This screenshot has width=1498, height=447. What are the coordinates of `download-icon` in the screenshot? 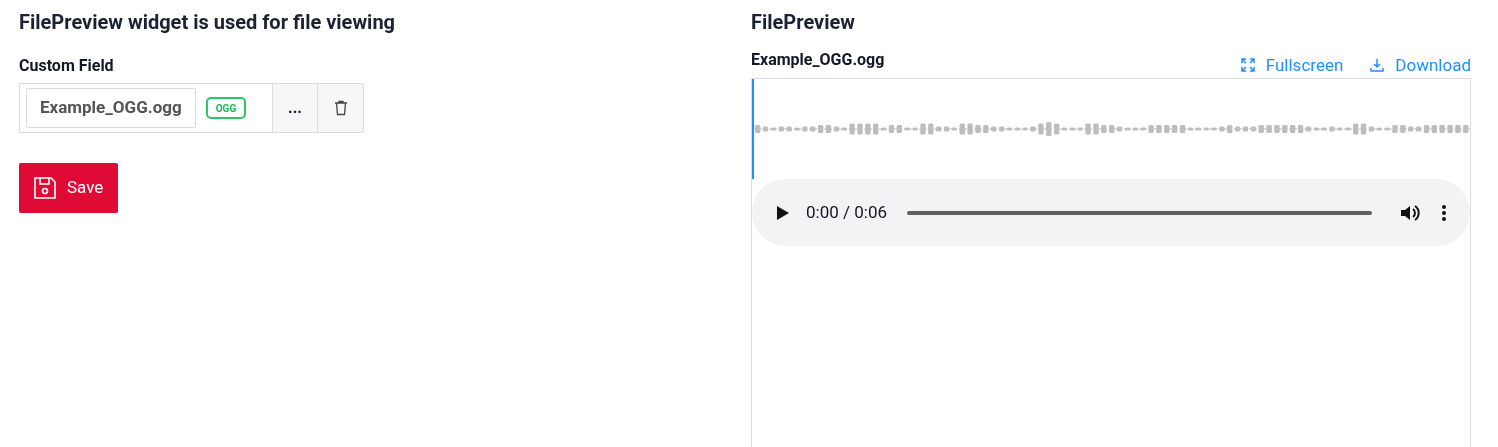 It's located at (1377, 65).